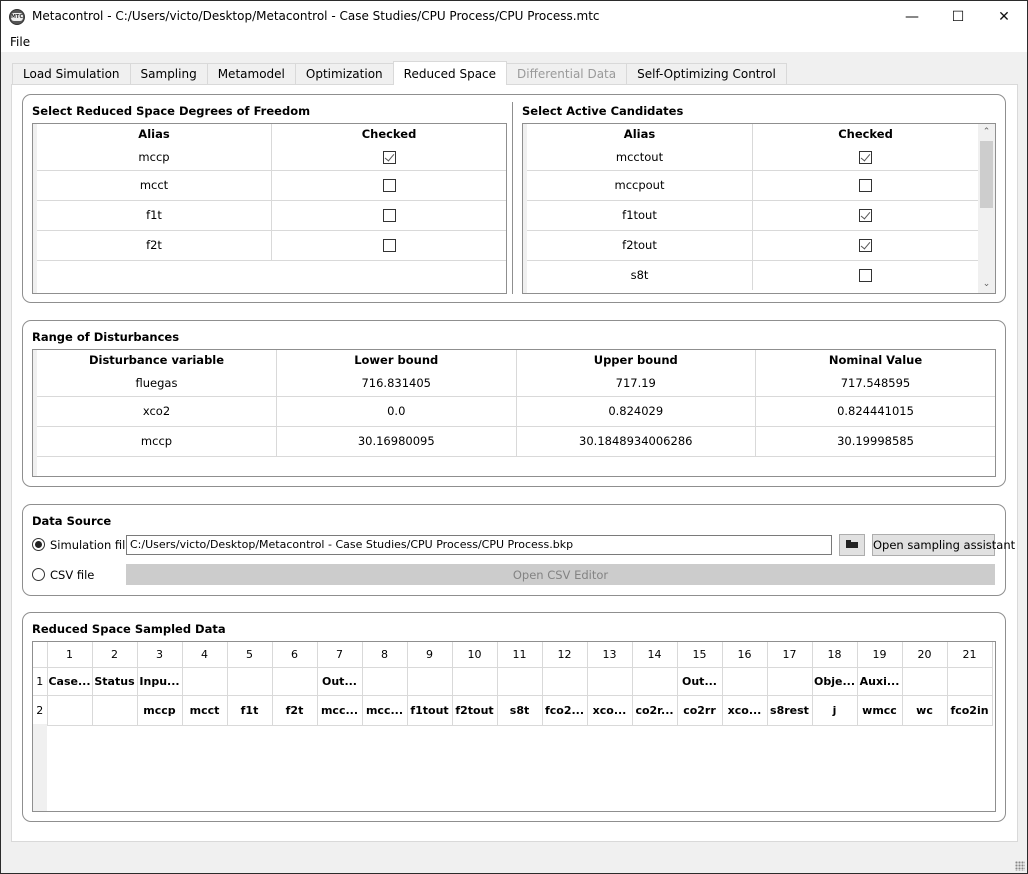 This screenshot has width=1028, height=874. Describe the element at coordinates (430, 655) in the screenshot. I see `column-number-header: 9` at that location.